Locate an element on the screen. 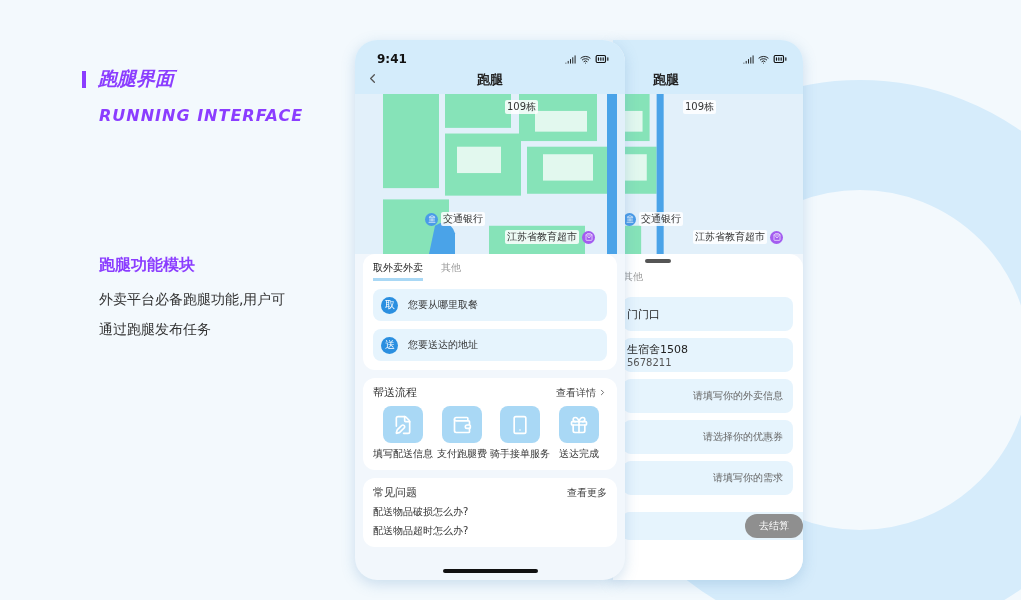 Image resolution: width=1021 pixels, height=600 pixels. wallet-icon is located at coordinates (461, 424).